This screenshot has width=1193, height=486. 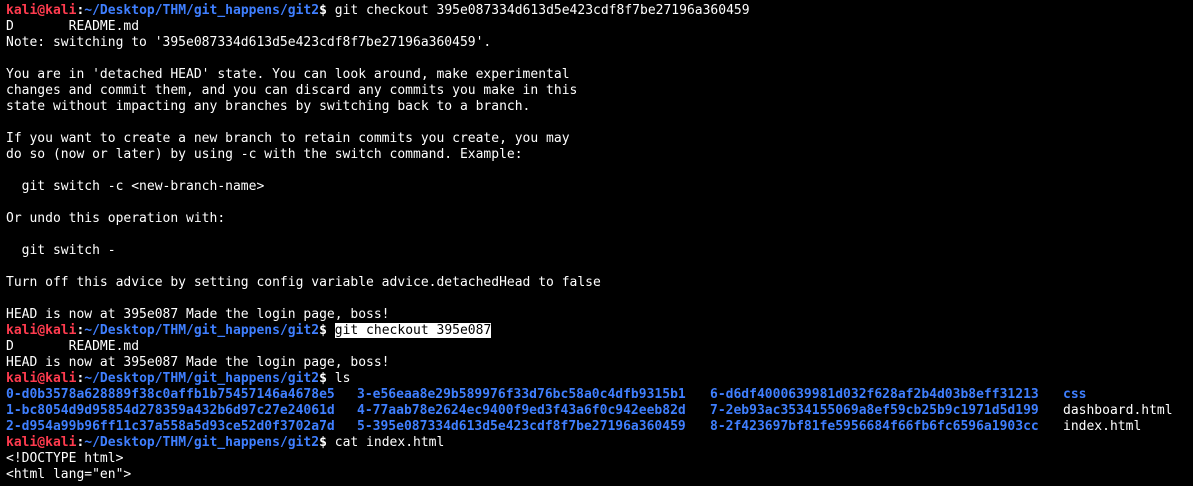 What do you see at coordinates (1102, 426) in the screenshot?
I see `ls-file-entry: index.html` at bounding box center [1102, 426].